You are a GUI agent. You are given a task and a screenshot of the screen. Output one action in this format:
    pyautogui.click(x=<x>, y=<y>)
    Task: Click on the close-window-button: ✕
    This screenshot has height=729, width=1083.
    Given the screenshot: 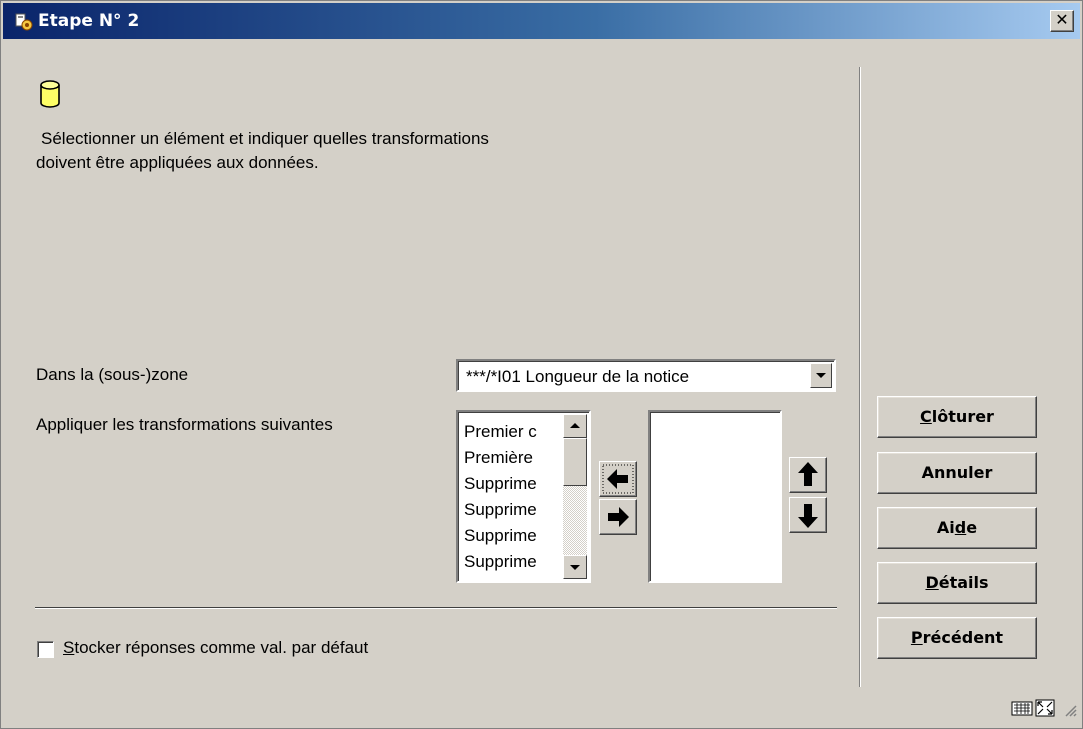 What is the action you would take?
    pyautogui.click(x=1062, y=21)
    